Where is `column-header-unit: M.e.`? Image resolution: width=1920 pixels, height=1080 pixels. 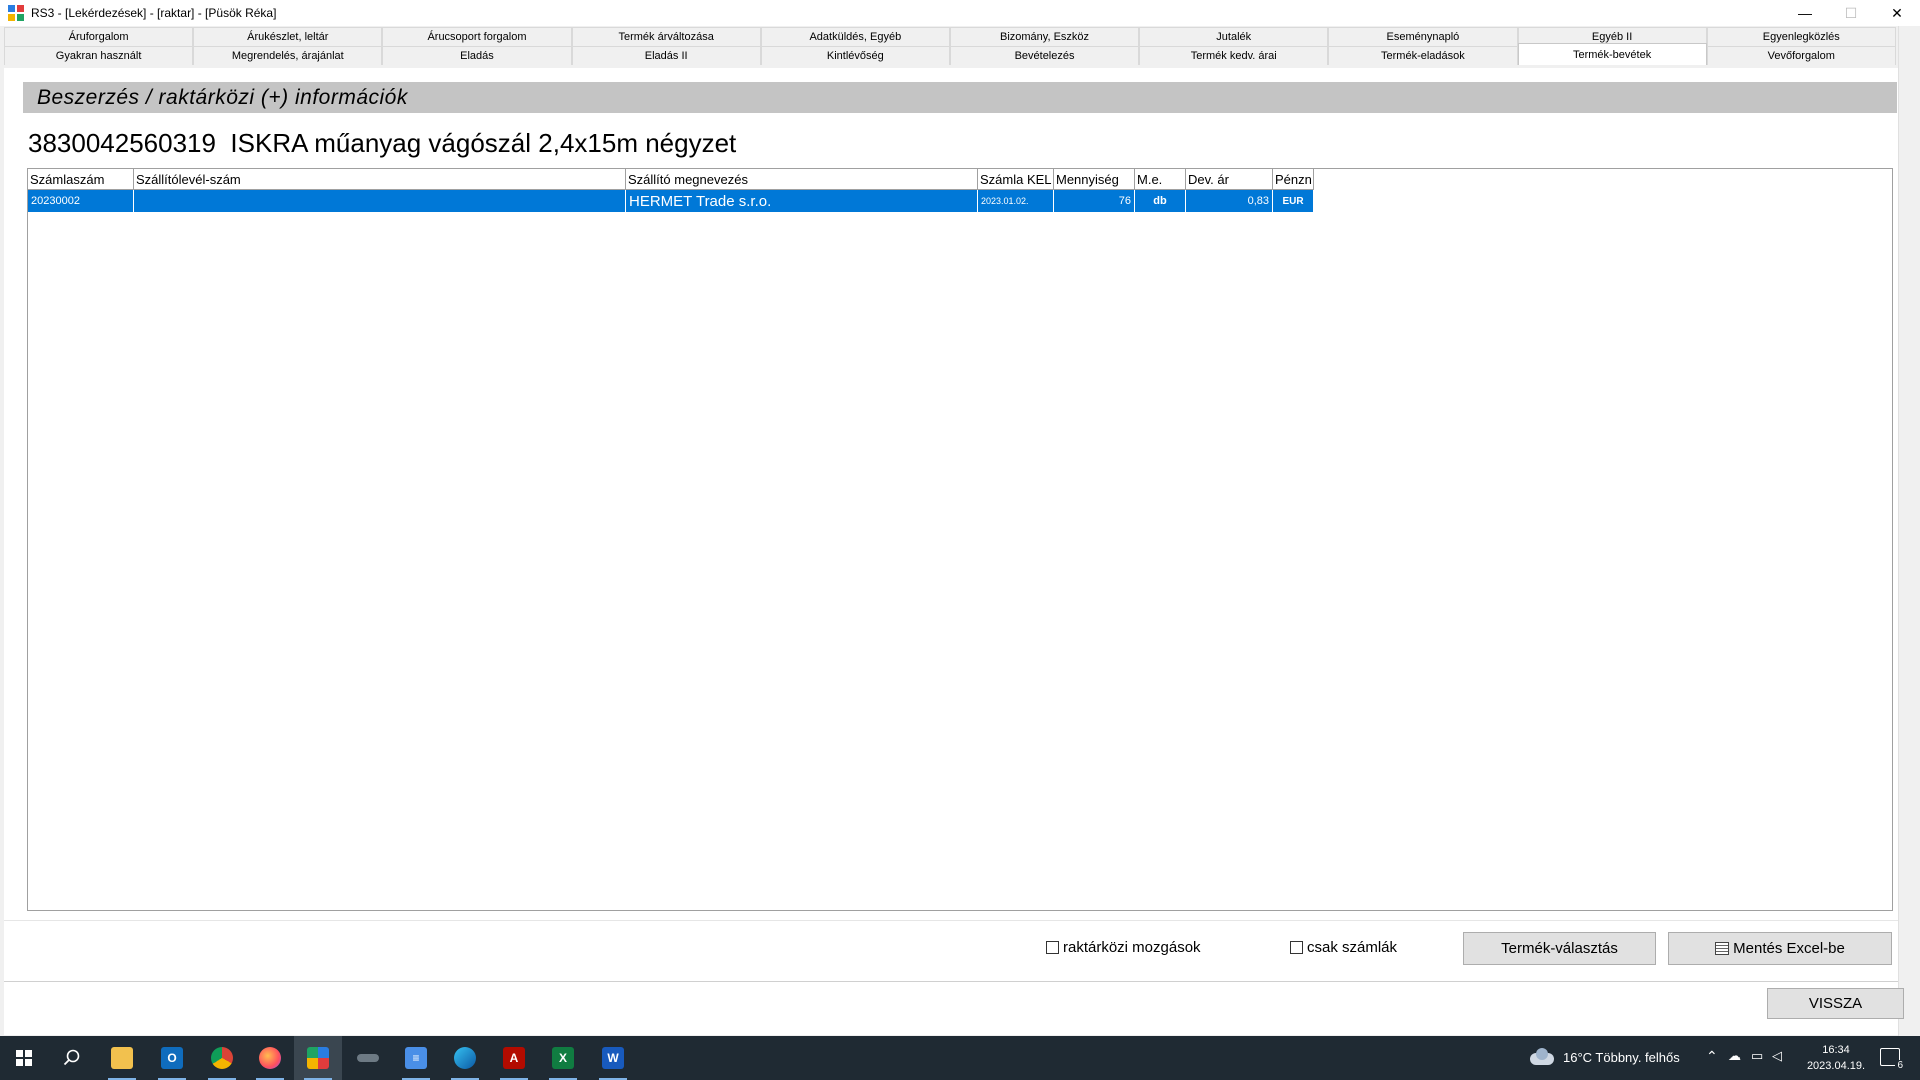 column-header-unit: M.e. is located at coordinates (1160, 179).